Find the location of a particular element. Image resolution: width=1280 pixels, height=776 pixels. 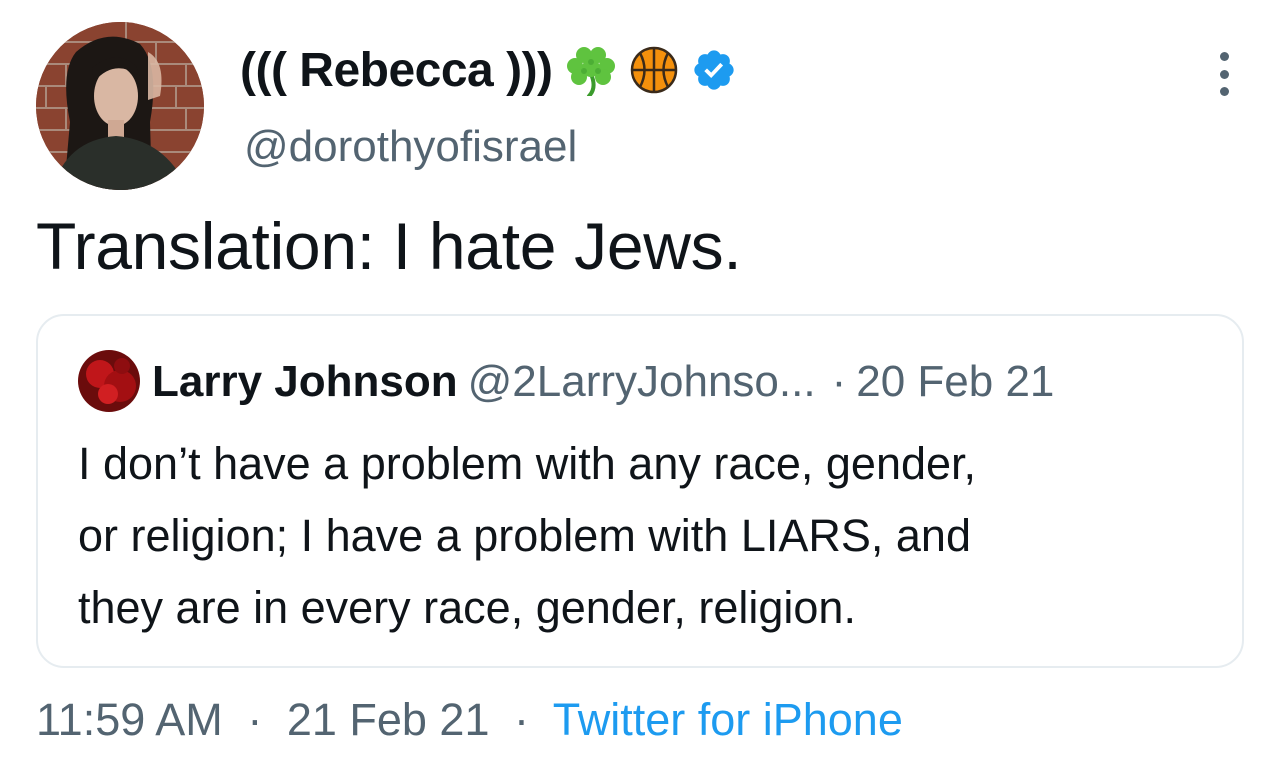

tweet-source-link: Twitter for iPhone is located at coordinates (728, 719).